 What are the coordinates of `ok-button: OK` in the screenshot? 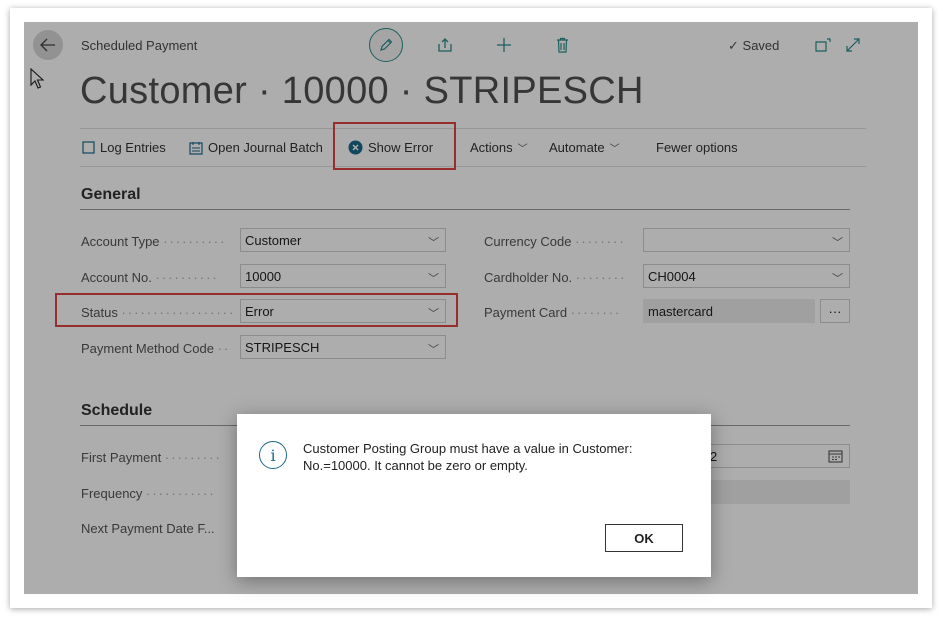 It's located at (644, 538).